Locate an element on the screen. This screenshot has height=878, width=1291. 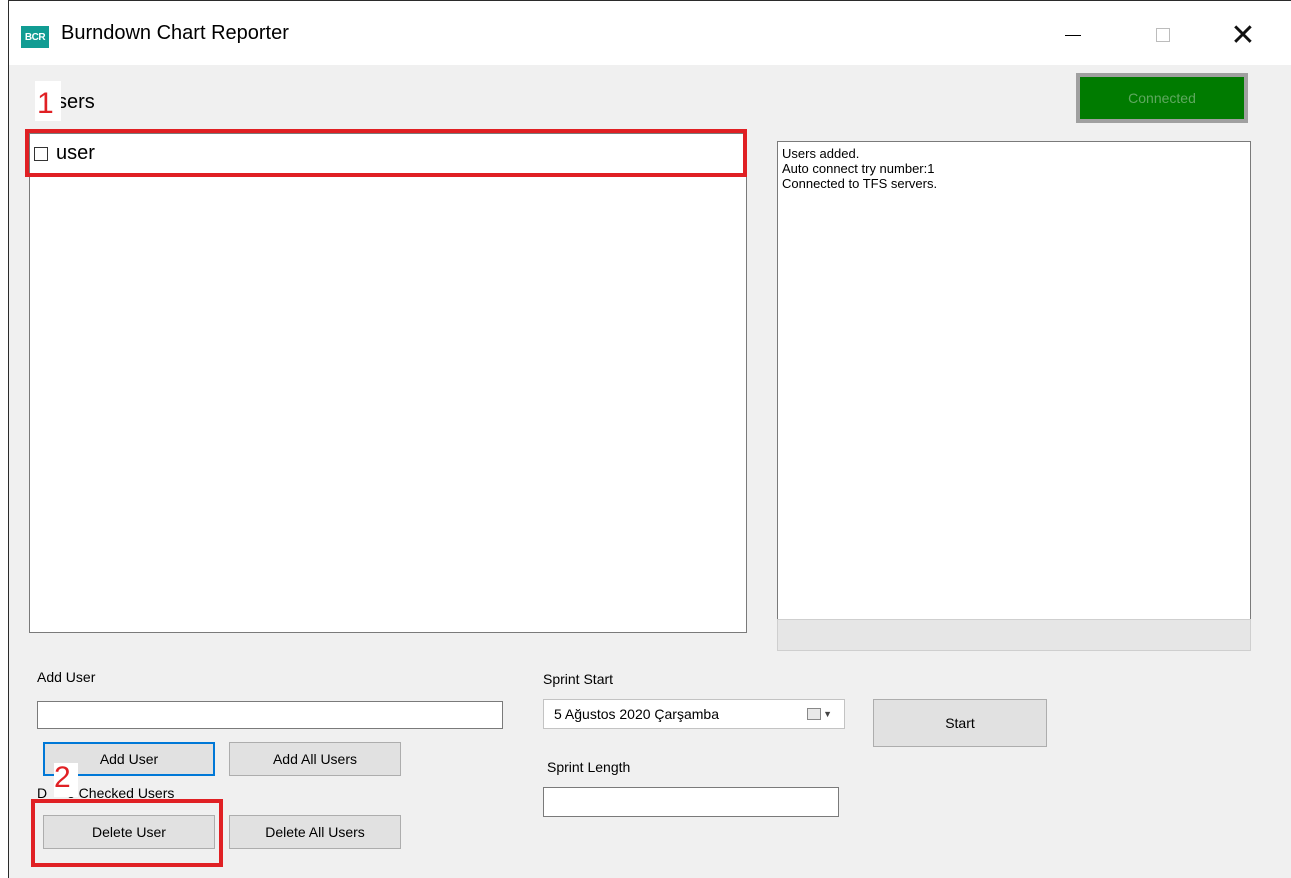
maximize-icon is located at coordinates (1163, 35).